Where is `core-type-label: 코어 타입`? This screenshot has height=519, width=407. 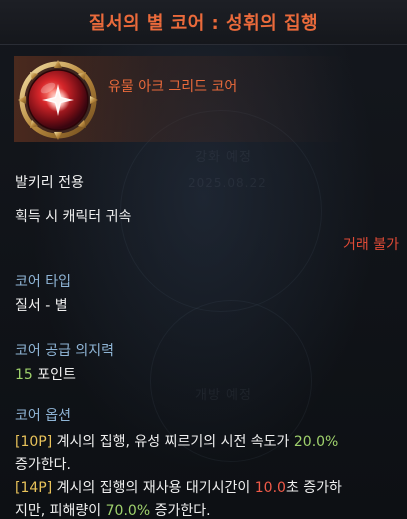
core-type-label: 코어 타입 is located at coordinates (43, 282).